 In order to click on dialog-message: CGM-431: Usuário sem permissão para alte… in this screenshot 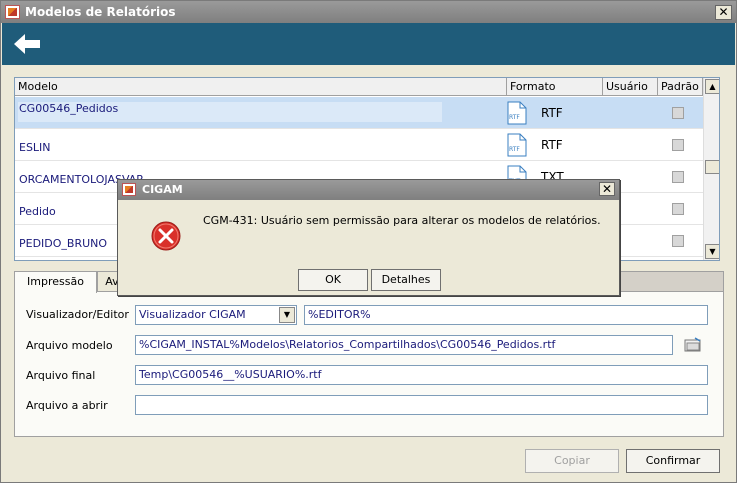, I will do `click(402, 220)`.